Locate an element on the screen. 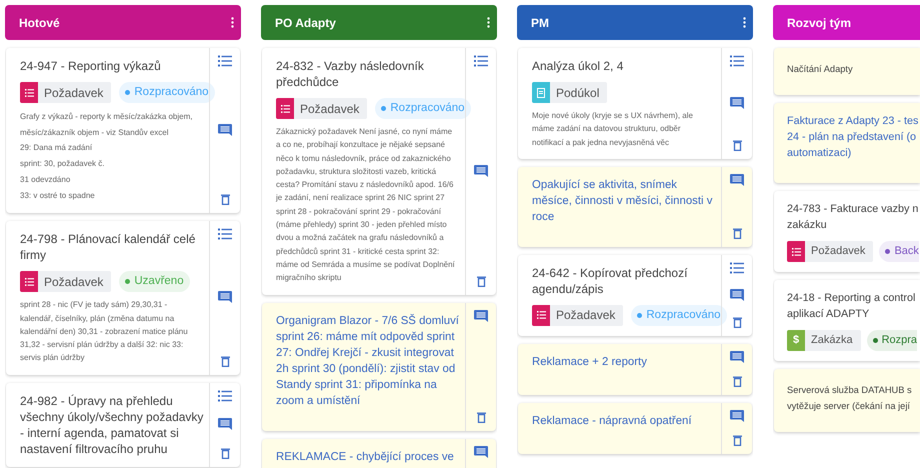  task-card: 24-642 - Kopírovat předchozí agendu/zápis Požadavek Rozpracováno is located at coordinates (635, 295).